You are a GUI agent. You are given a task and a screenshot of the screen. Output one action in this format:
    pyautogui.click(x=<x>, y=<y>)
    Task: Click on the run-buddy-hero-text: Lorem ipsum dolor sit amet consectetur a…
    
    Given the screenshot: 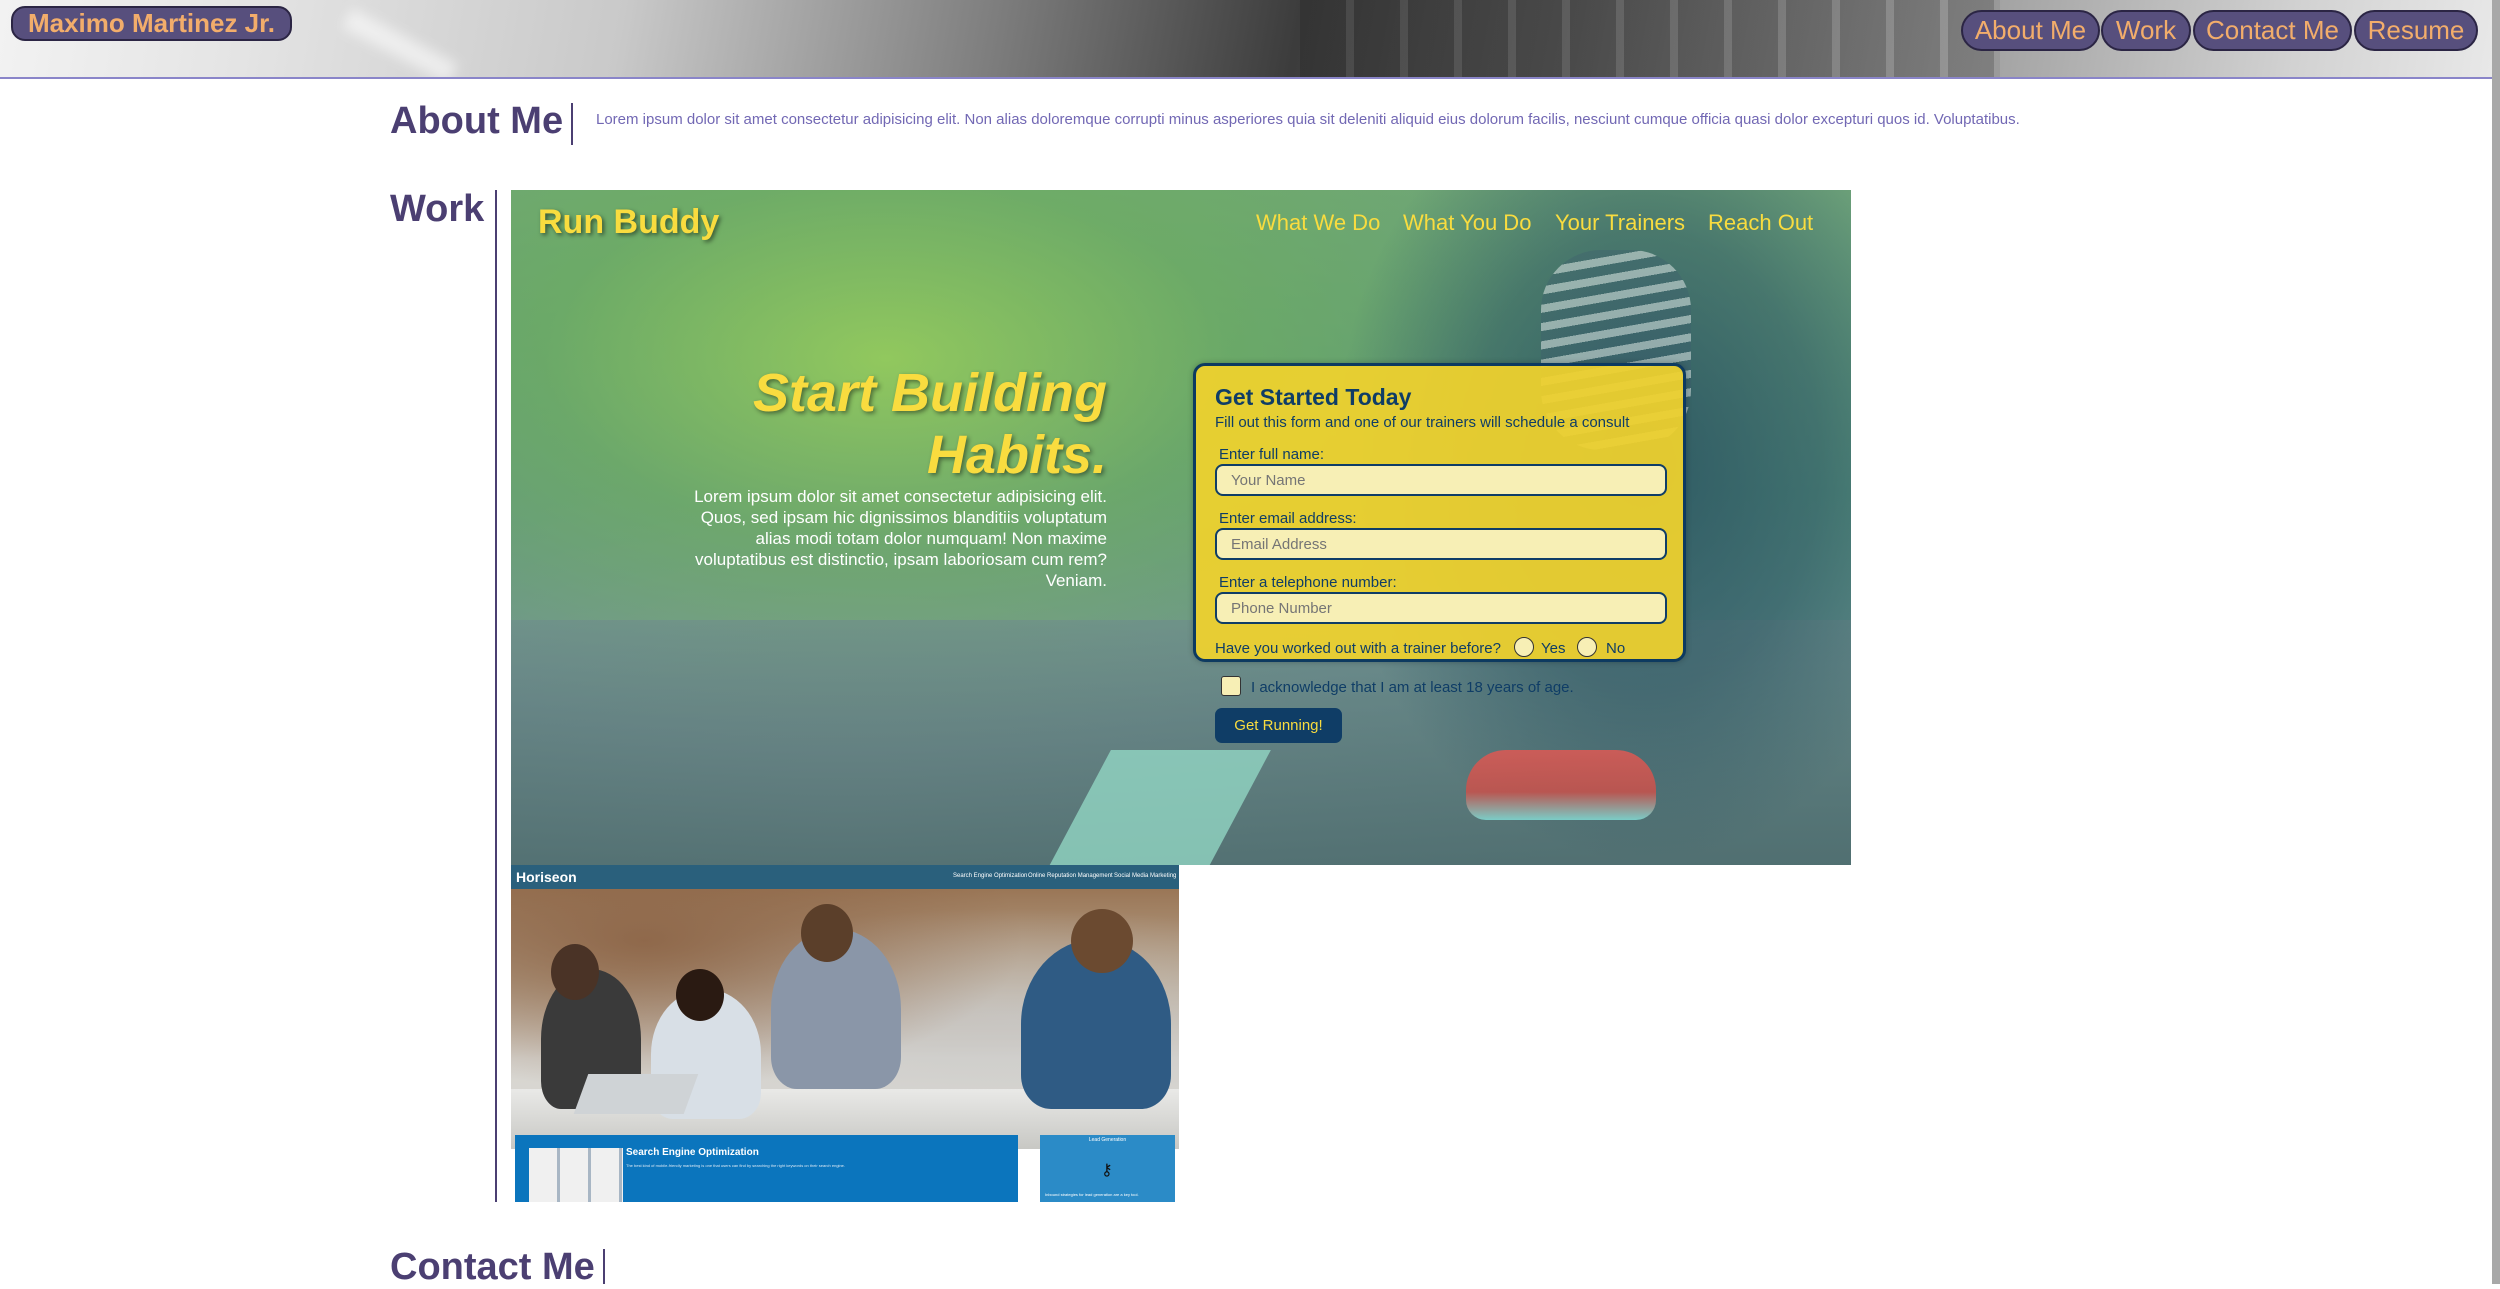 What is the action you would take?
    pyautogui.click(x=900, y=538)
    